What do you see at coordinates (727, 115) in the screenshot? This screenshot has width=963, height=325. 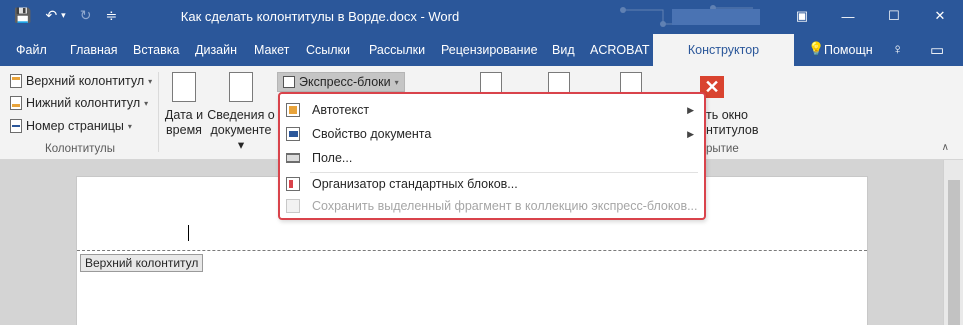 I see `close-label-1: ть окно` at bounding box center [727, 115].